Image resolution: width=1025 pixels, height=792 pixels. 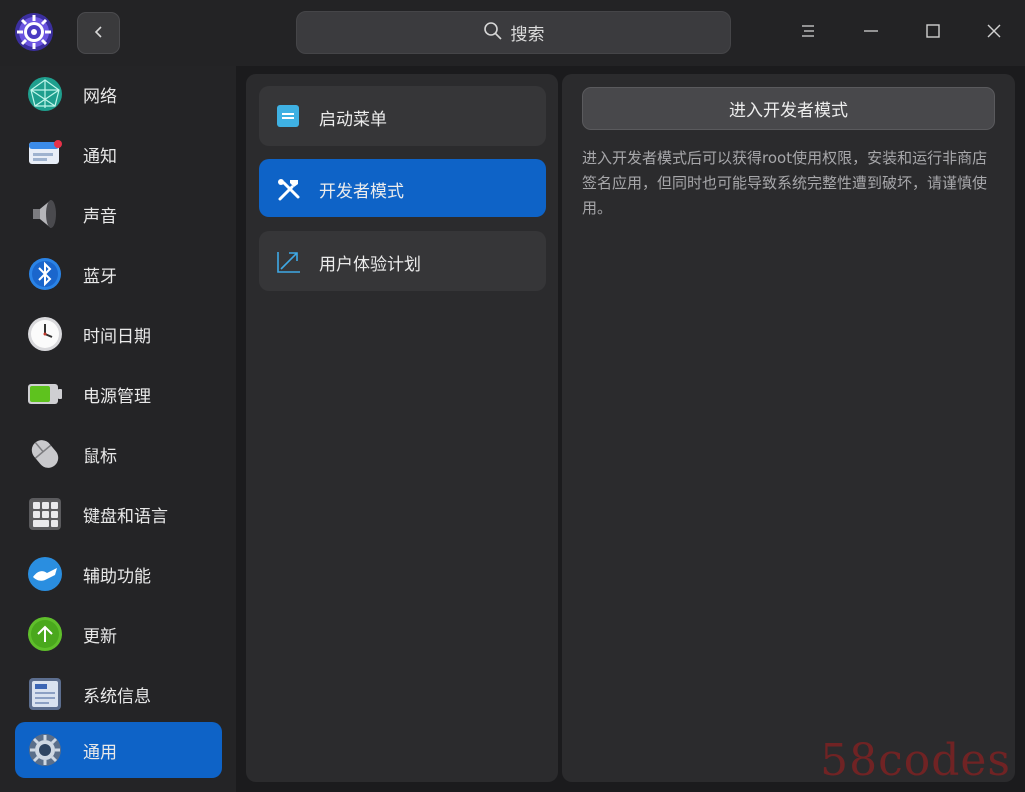 I want to click on sidebar-item-mouse: 鼠标, so click(x=118, y=454).